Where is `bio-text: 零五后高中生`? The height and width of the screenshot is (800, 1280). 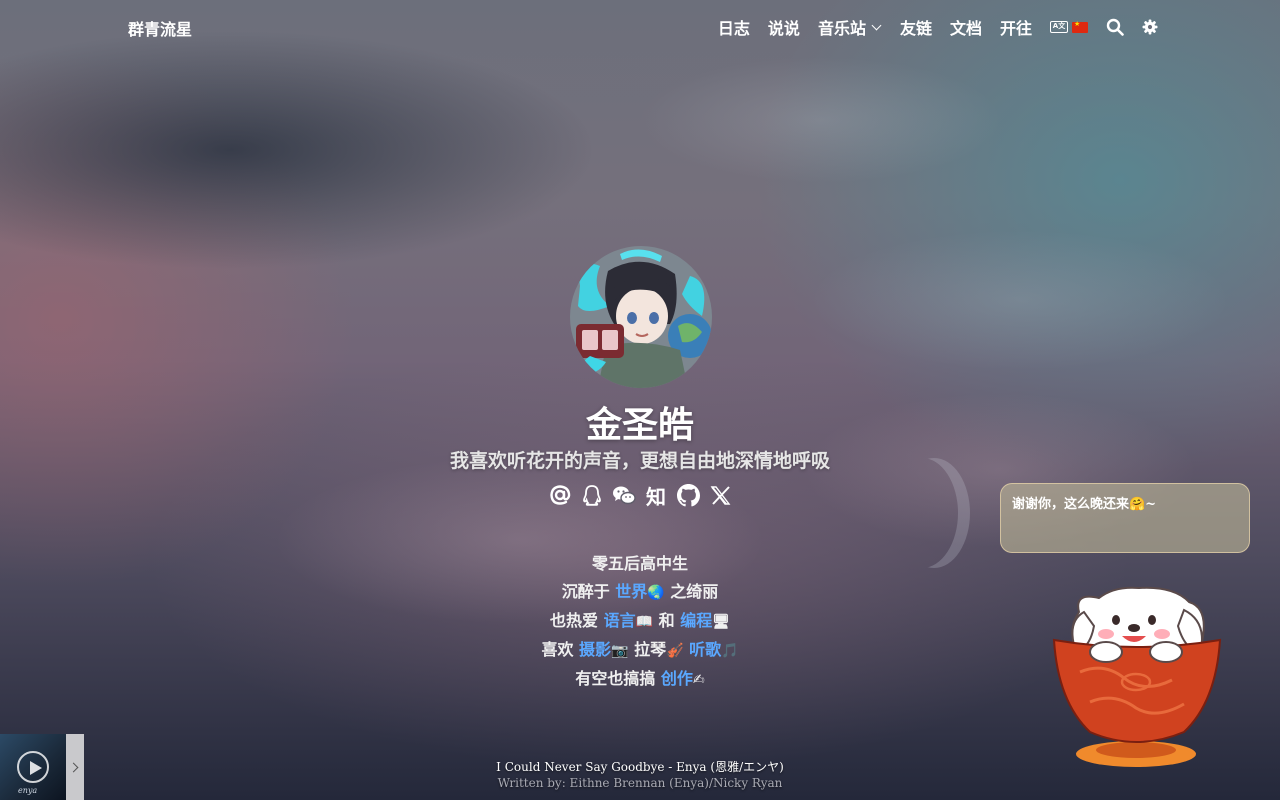
bio-text: 零五后高中生 is located at coordinates (639, 563).